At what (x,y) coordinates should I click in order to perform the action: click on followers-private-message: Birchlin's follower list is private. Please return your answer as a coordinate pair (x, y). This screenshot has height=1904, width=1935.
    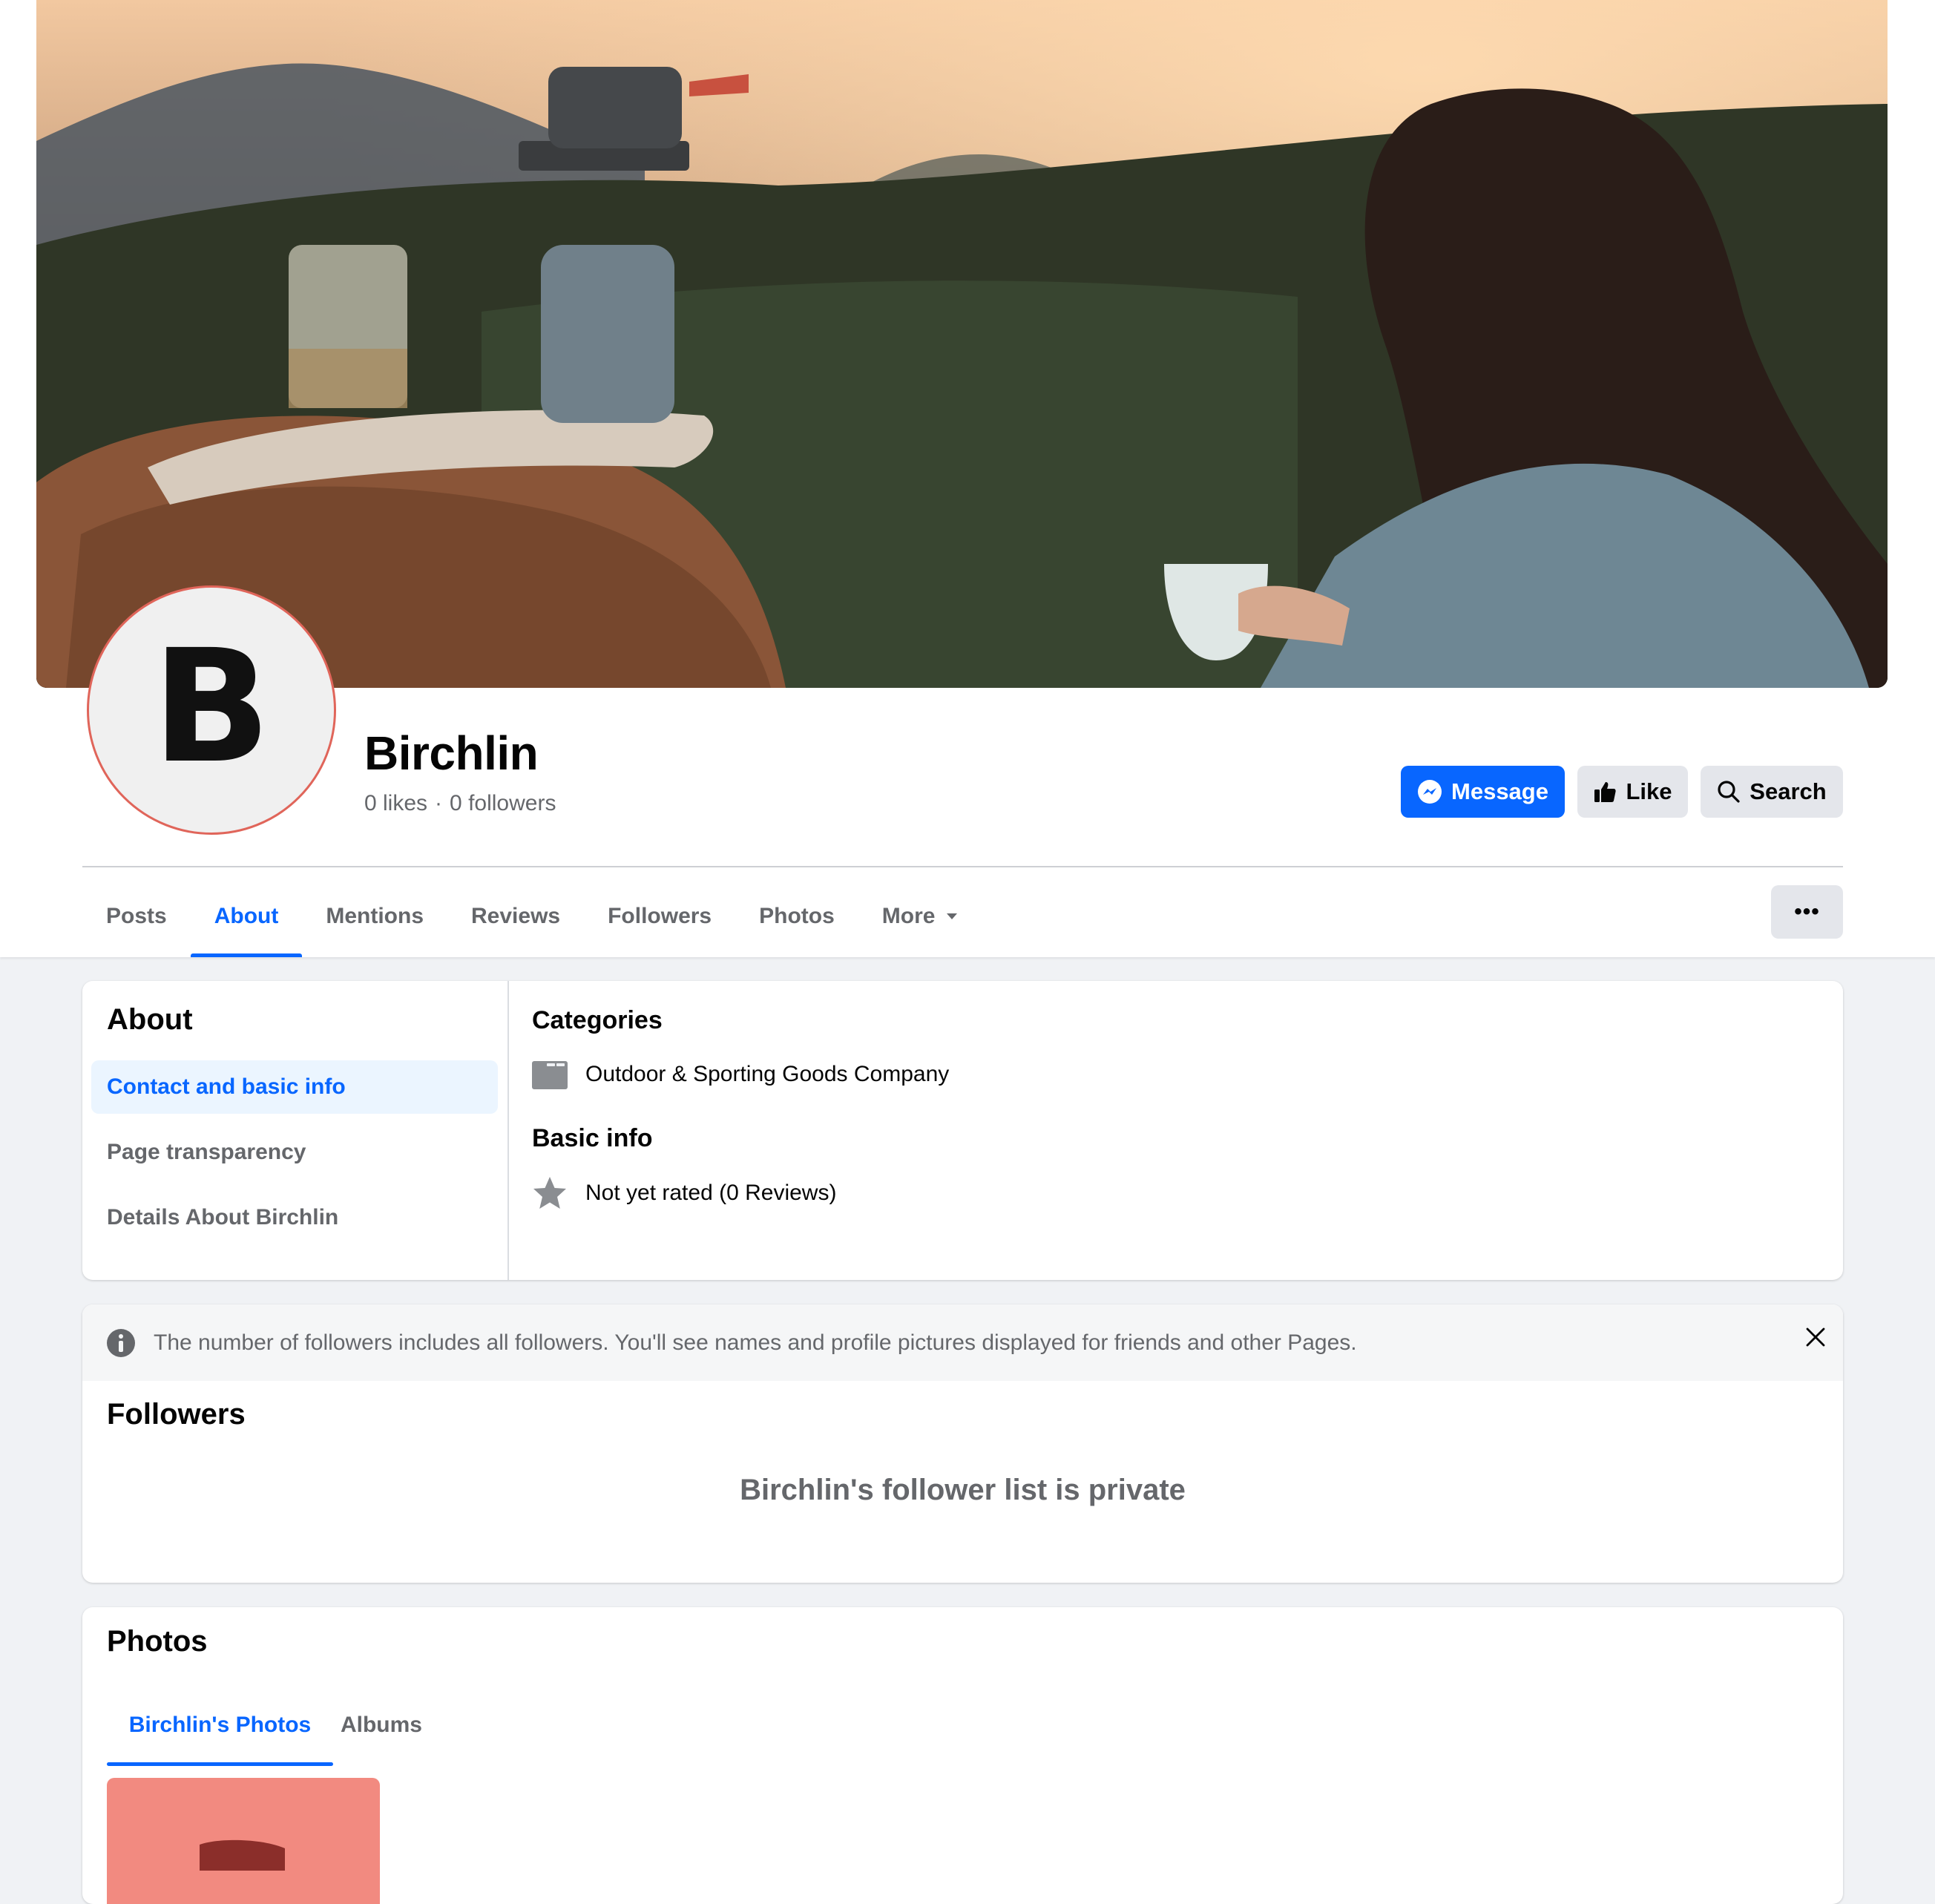
    Looking at the image, I should click on (963, 1490).